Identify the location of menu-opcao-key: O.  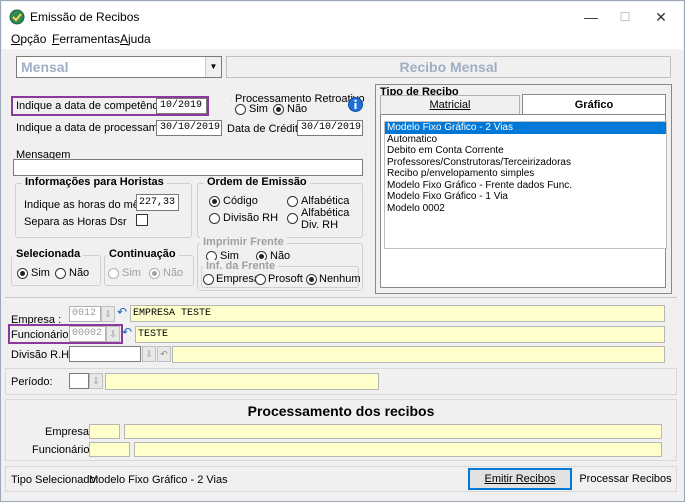
(16, 39).